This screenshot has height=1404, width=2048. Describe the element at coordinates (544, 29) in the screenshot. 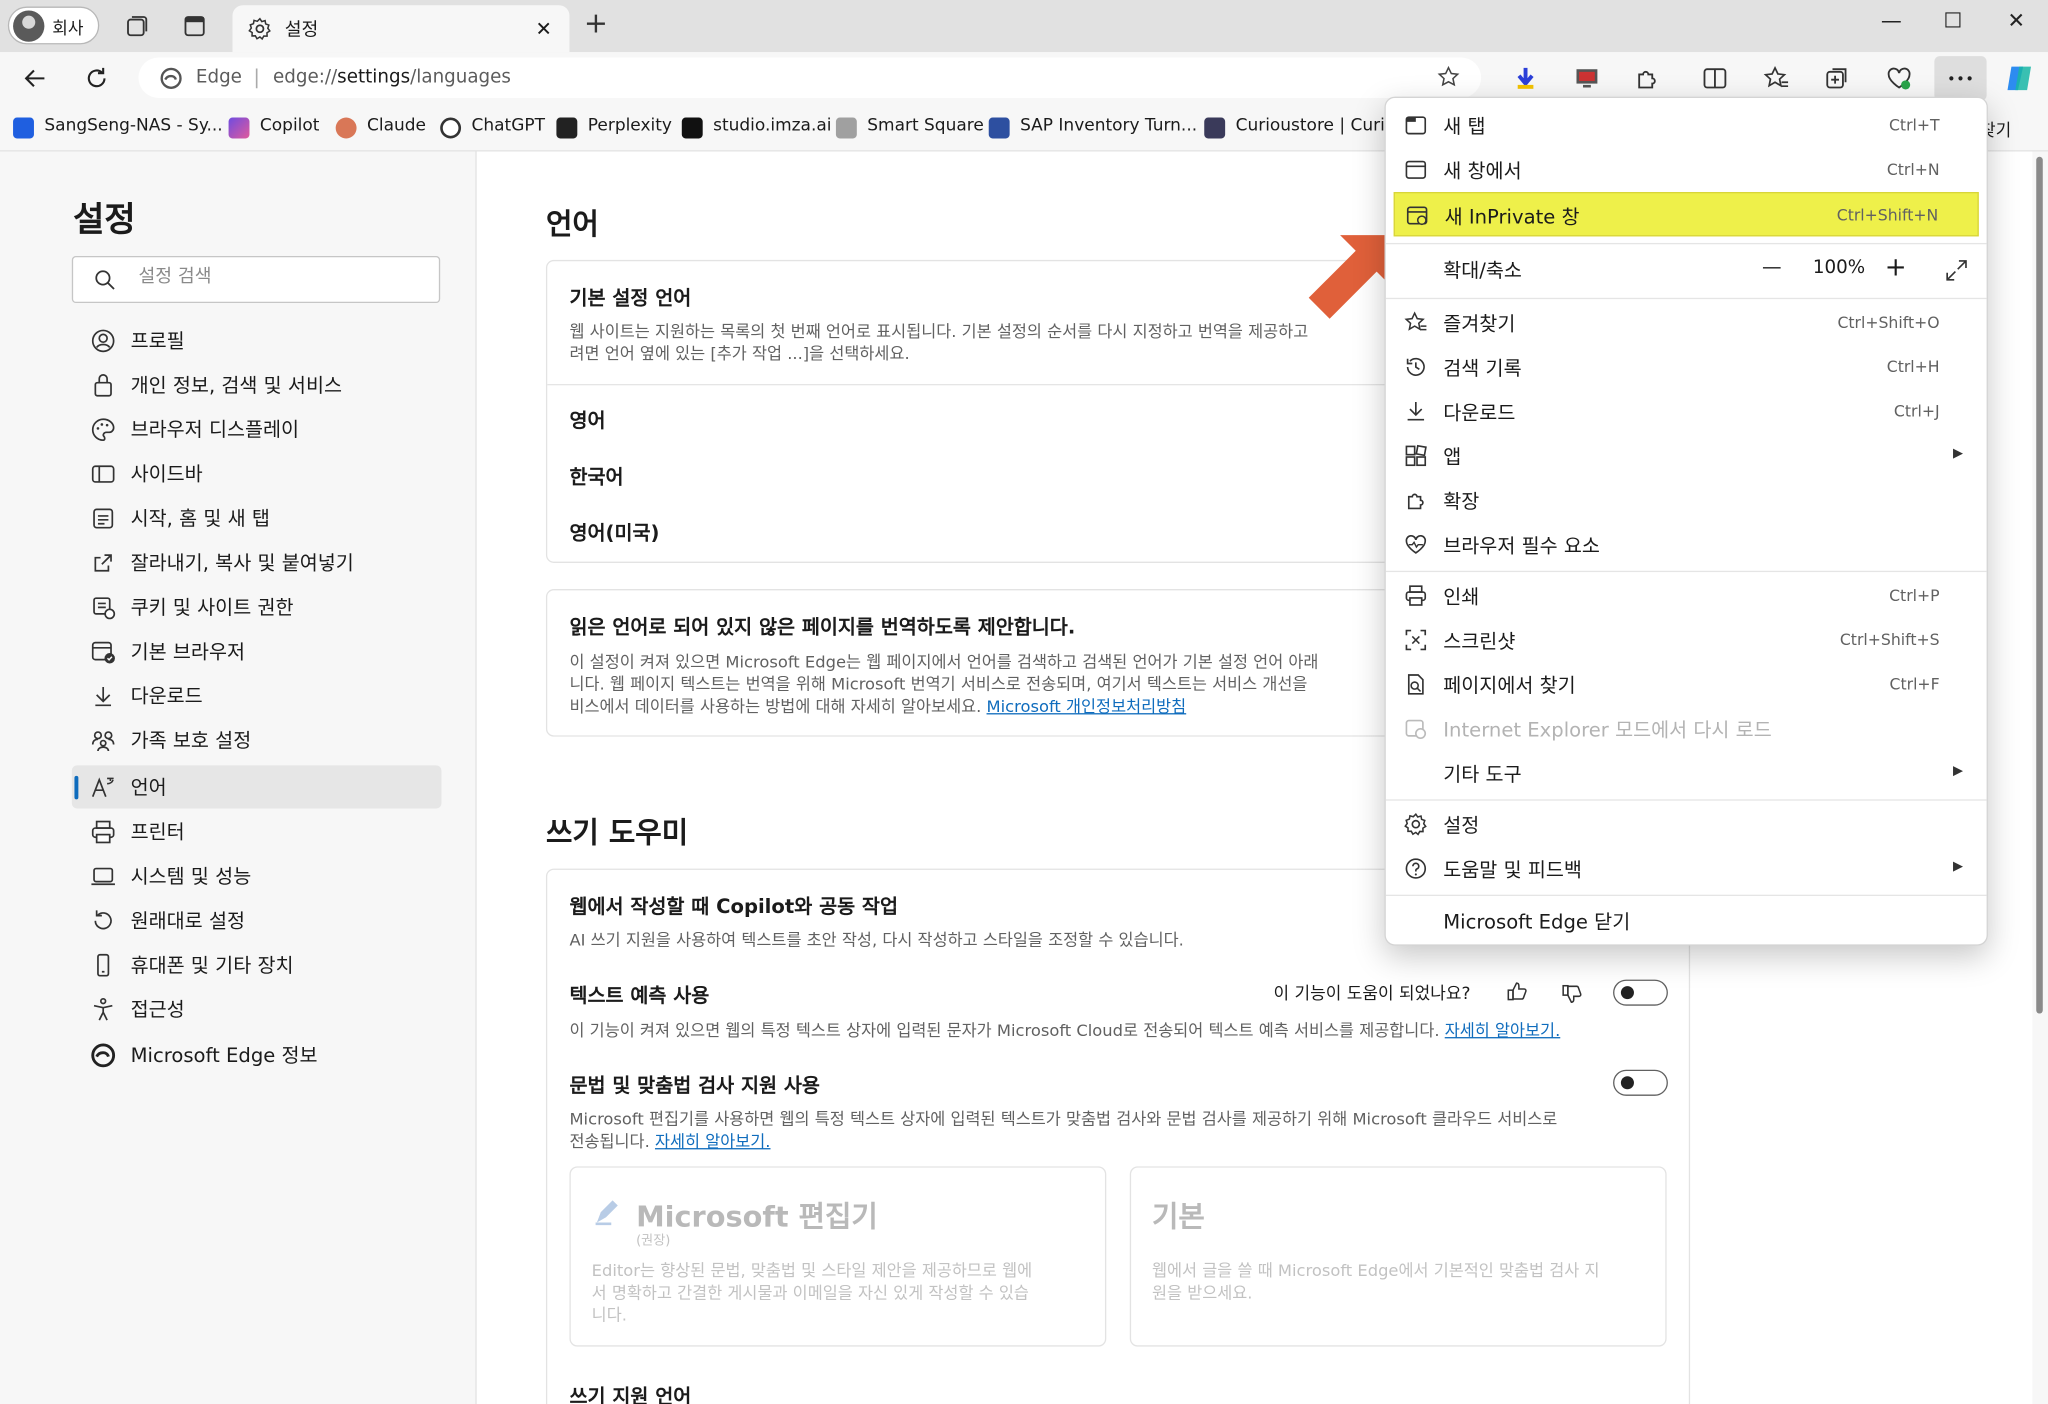

I see `close-tab-icon: ✕` at that location.